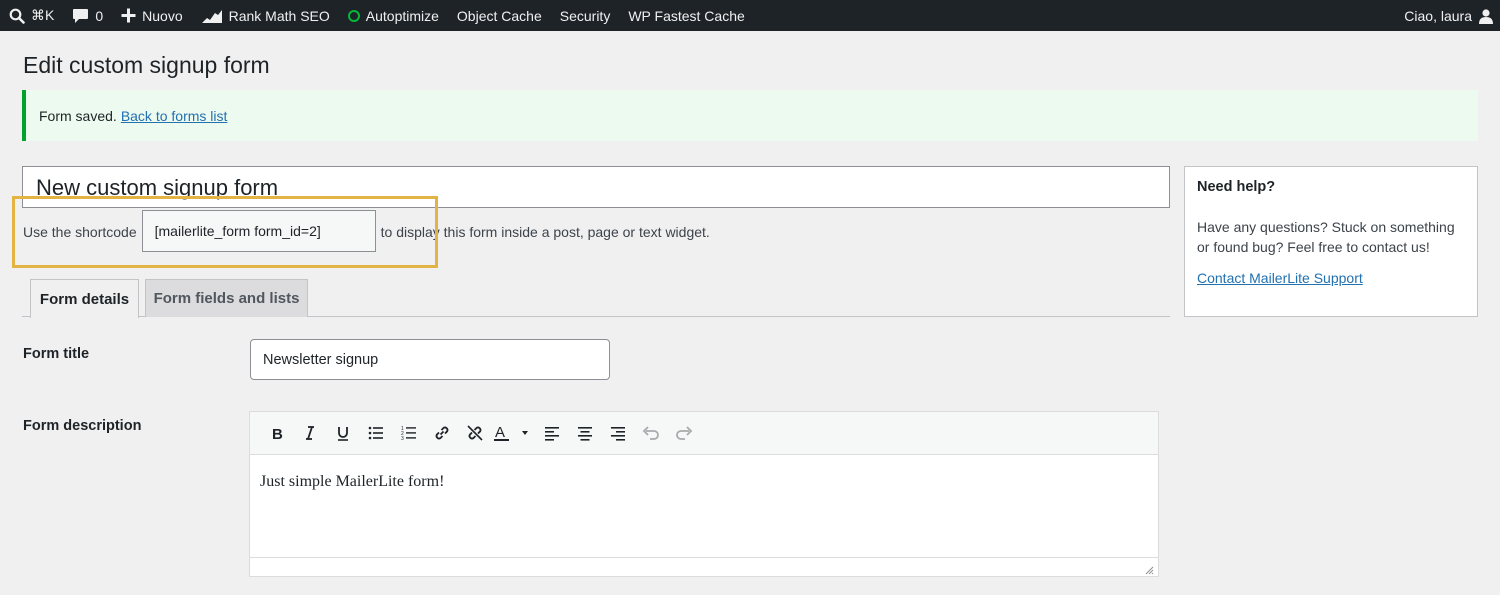  I want to click on form-tabs: Form details Form fields and lists, so click(596, 298).